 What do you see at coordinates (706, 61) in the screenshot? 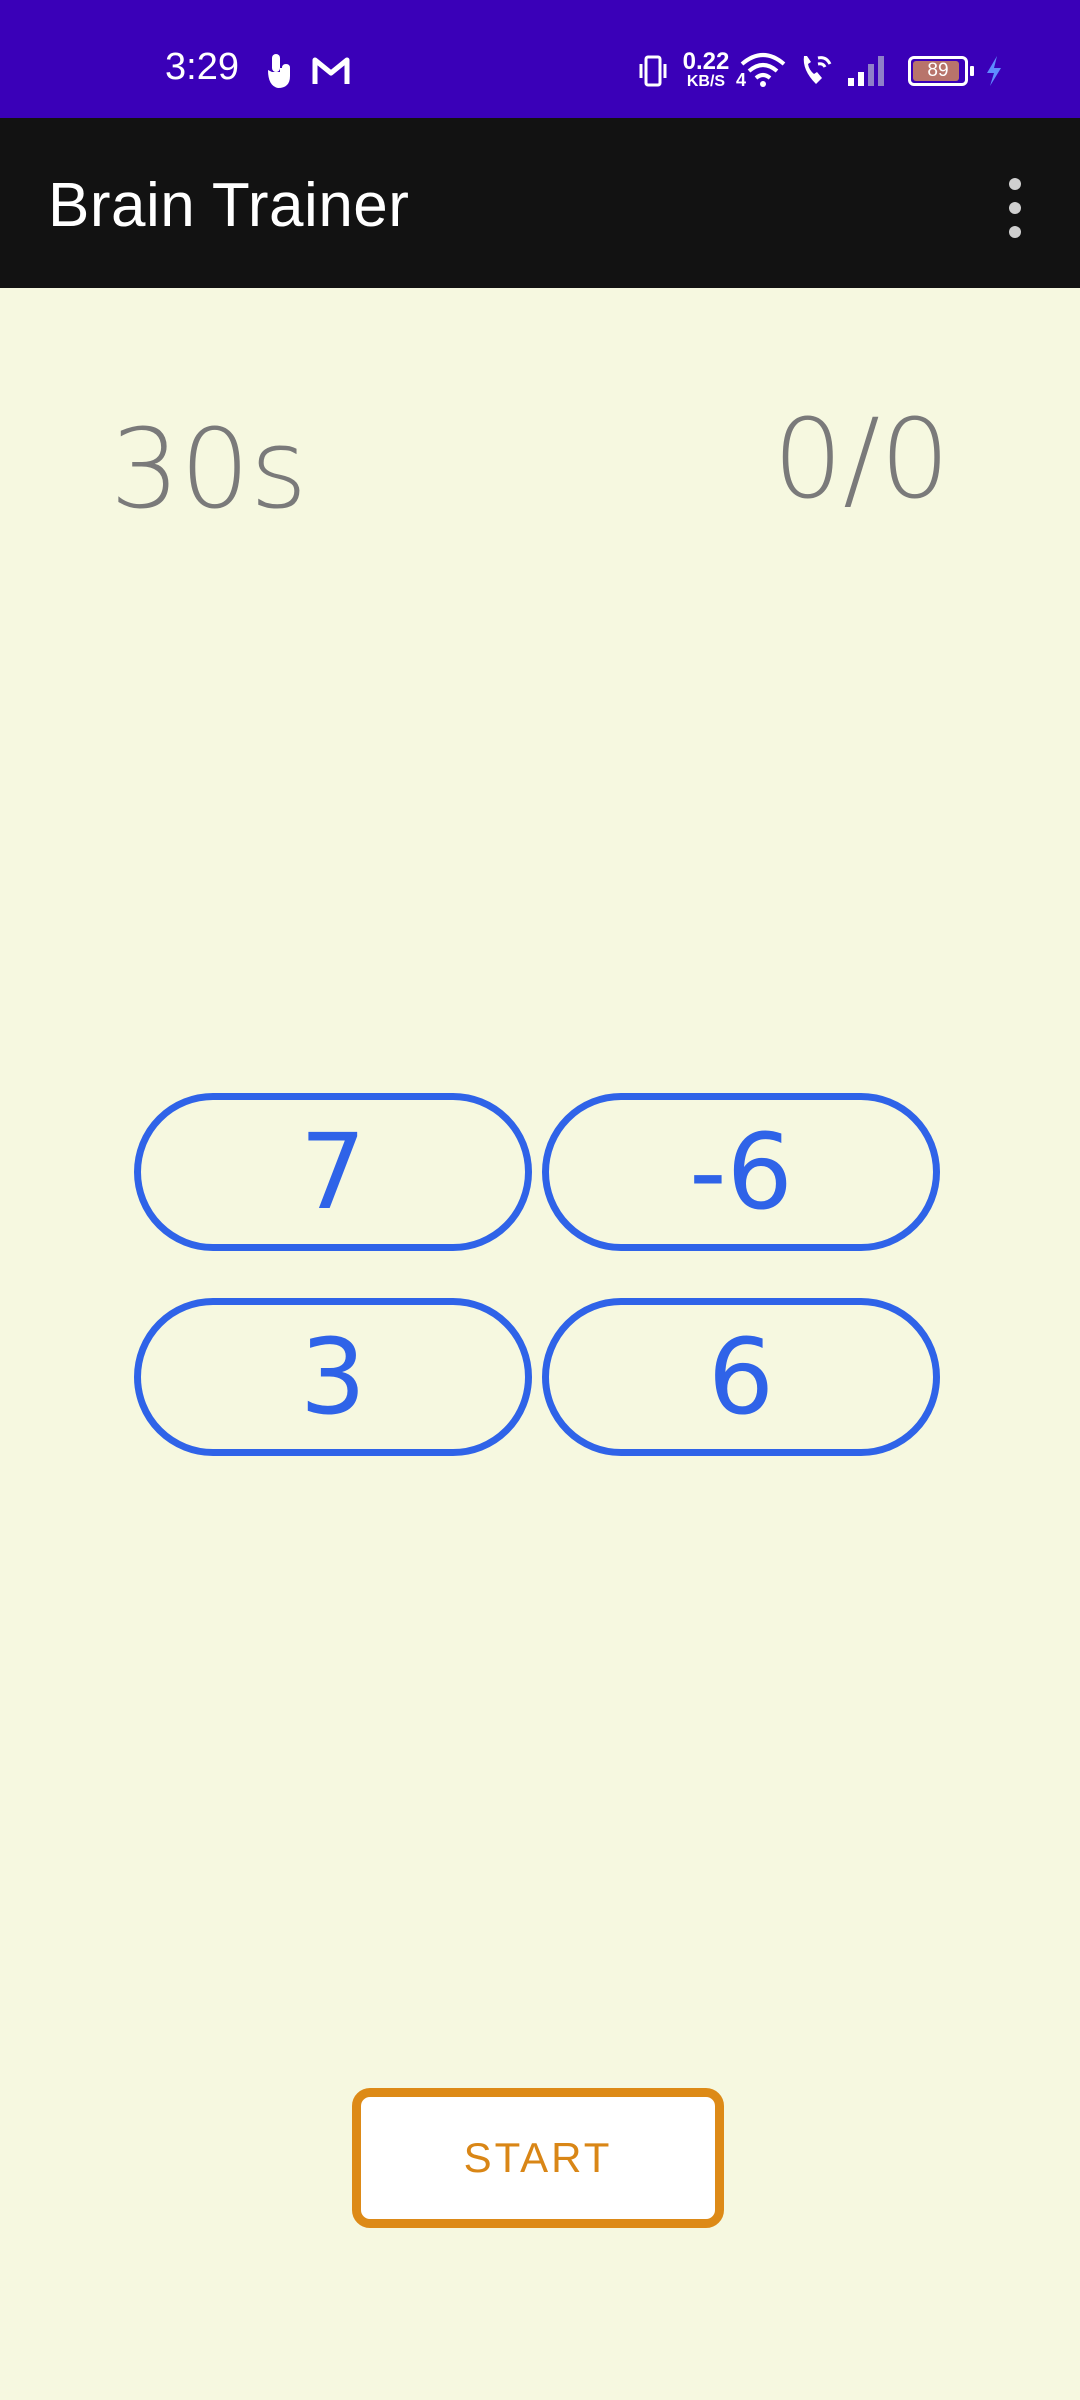
I see `net-speed-value: 0.22` at bounding box center [706, 61].